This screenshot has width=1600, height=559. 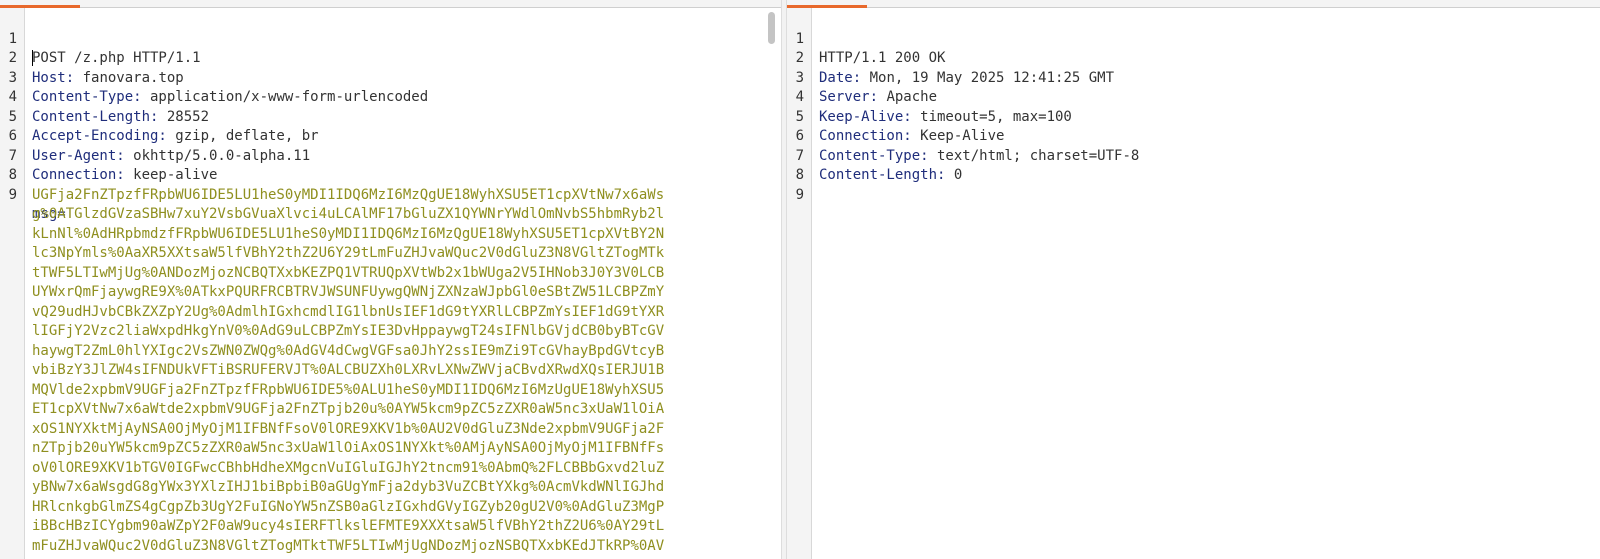 I want to click on status-line-row: 1 HTTP/1.1 200 OK, so click(x=1193, y=38).